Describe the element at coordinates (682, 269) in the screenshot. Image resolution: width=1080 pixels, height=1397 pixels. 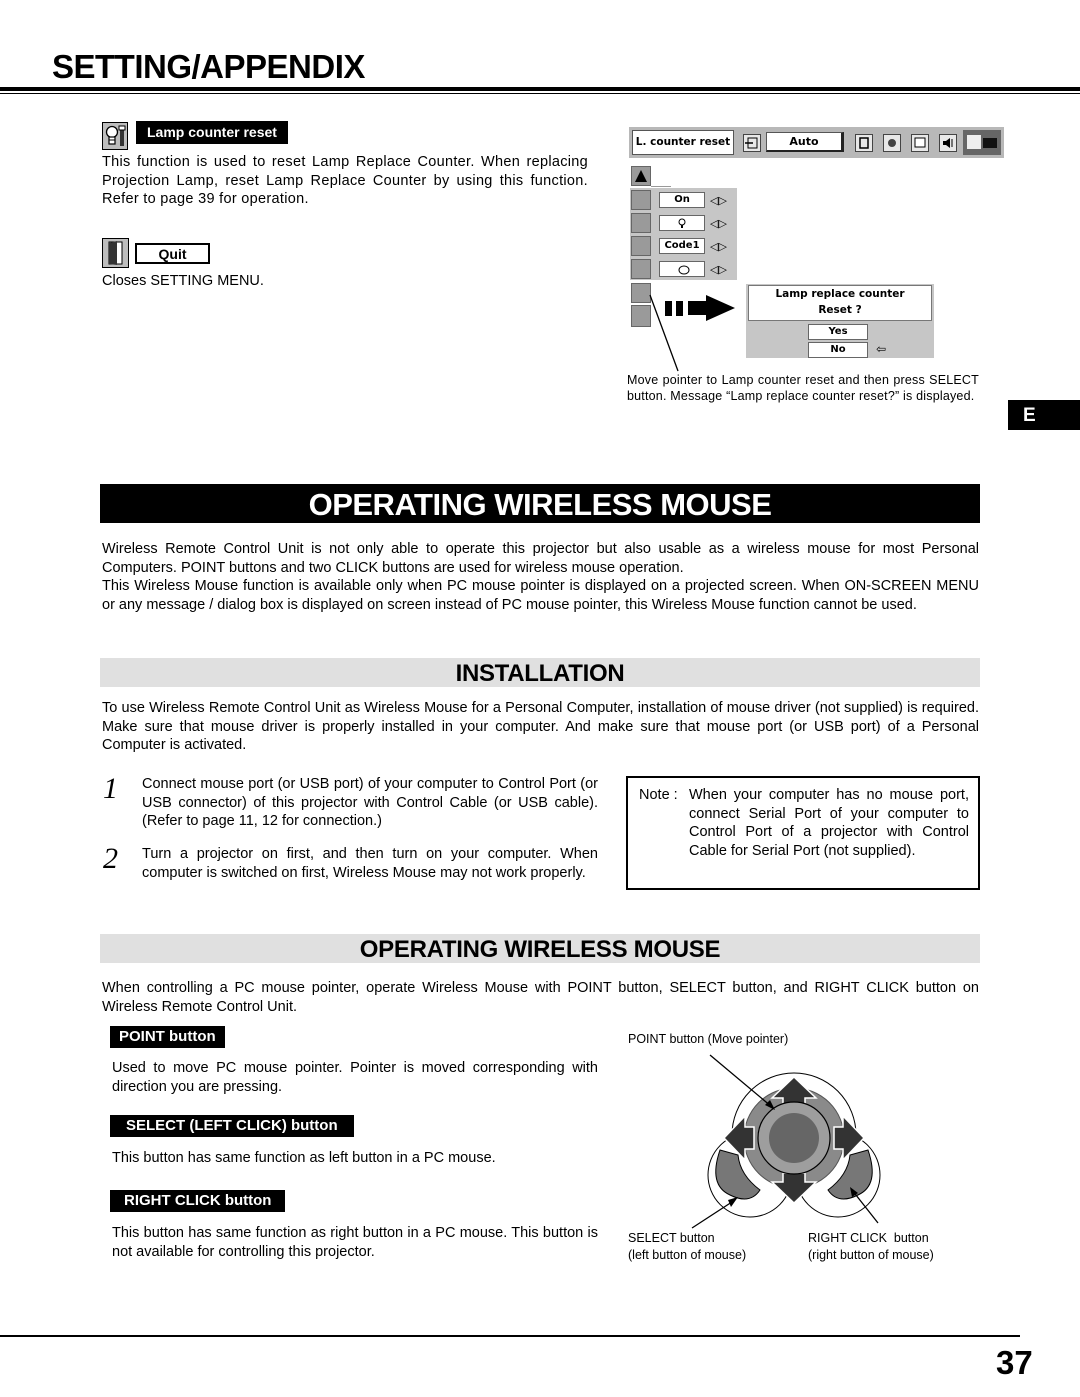
I see `osd-value-mouse` at that location.